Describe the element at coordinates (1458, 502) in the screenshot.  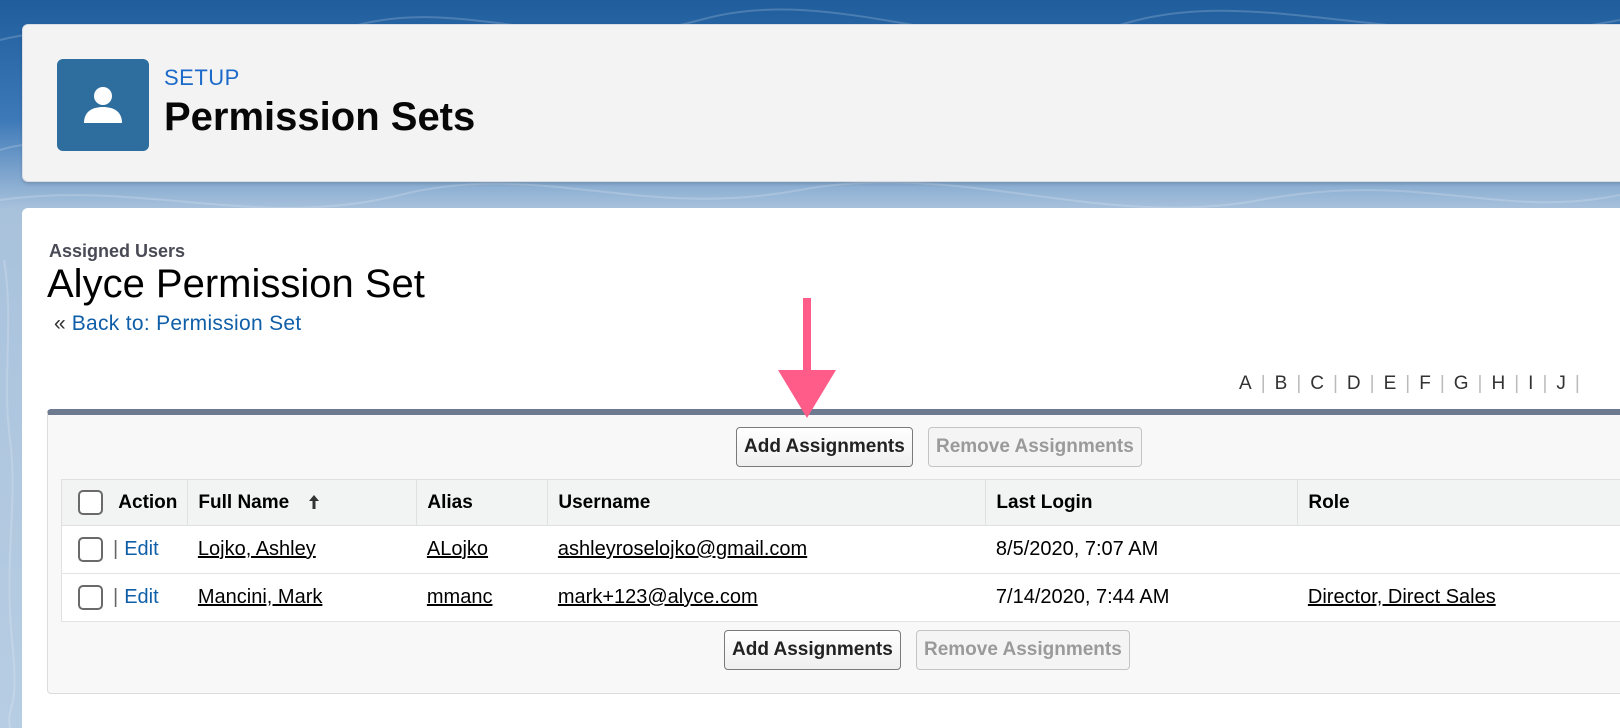
I see `column-role: Role` at that location.